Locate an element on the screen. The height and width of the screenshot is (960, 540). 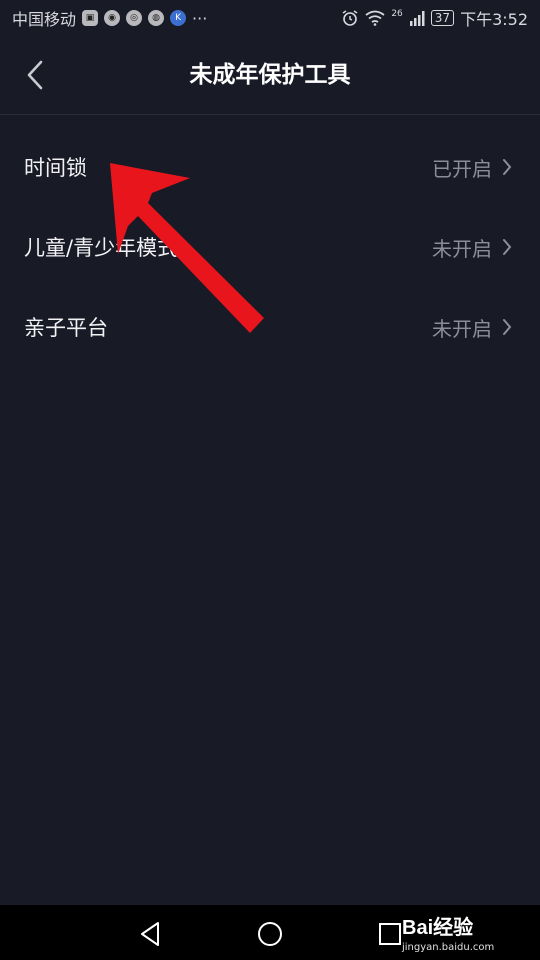
system-nav-bar: Bai经验 jingyan.baidu.com is located at coordinates (270, 932).